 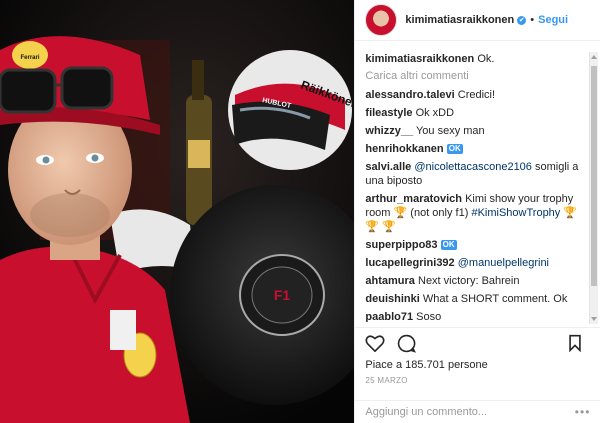 What do you see at coordinates (413, 199) in the screenshot?
I see `comment-username: arthur_maratovich` at bounding box center [413, 199].